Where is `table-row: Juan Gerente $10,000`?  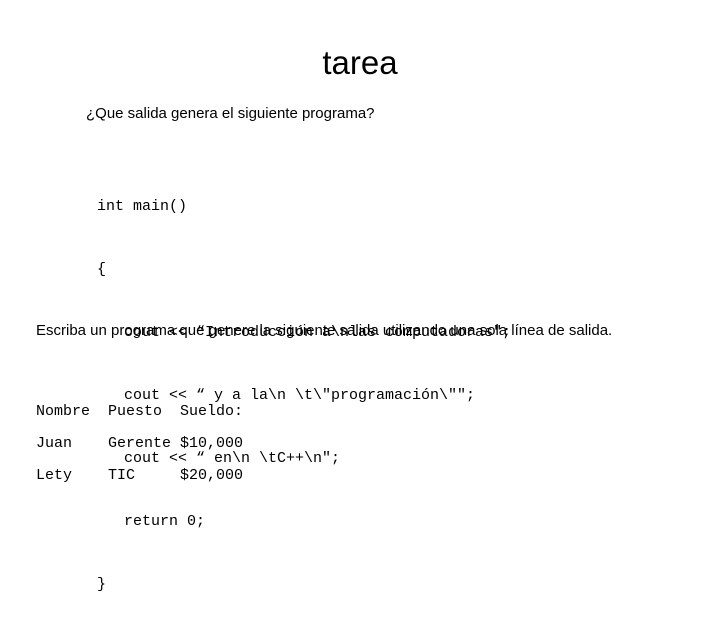
table-row: Juan Gerente $10,000 is located at coordinates (140, 443).